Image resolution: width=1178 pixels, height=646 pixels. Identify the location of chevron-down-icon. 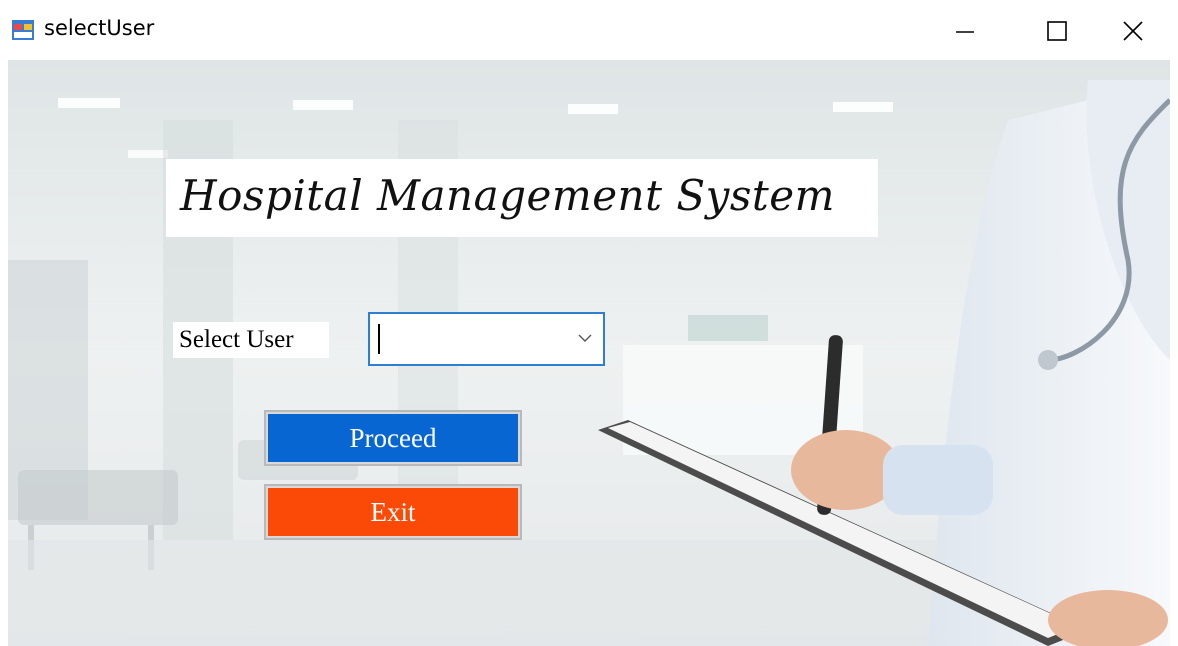
(585, 338).